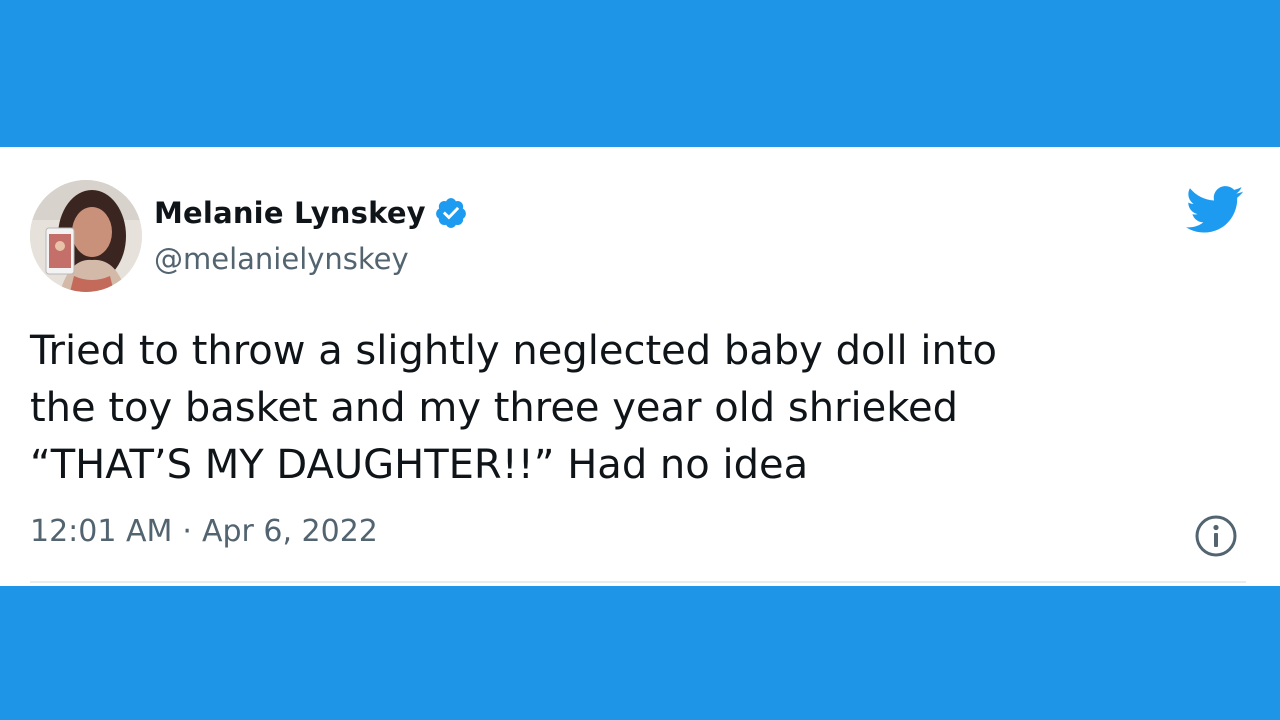 This screenshot has width=1280, height=720. I want to click on author-handle: @melanielynskey, so click(281, 259).